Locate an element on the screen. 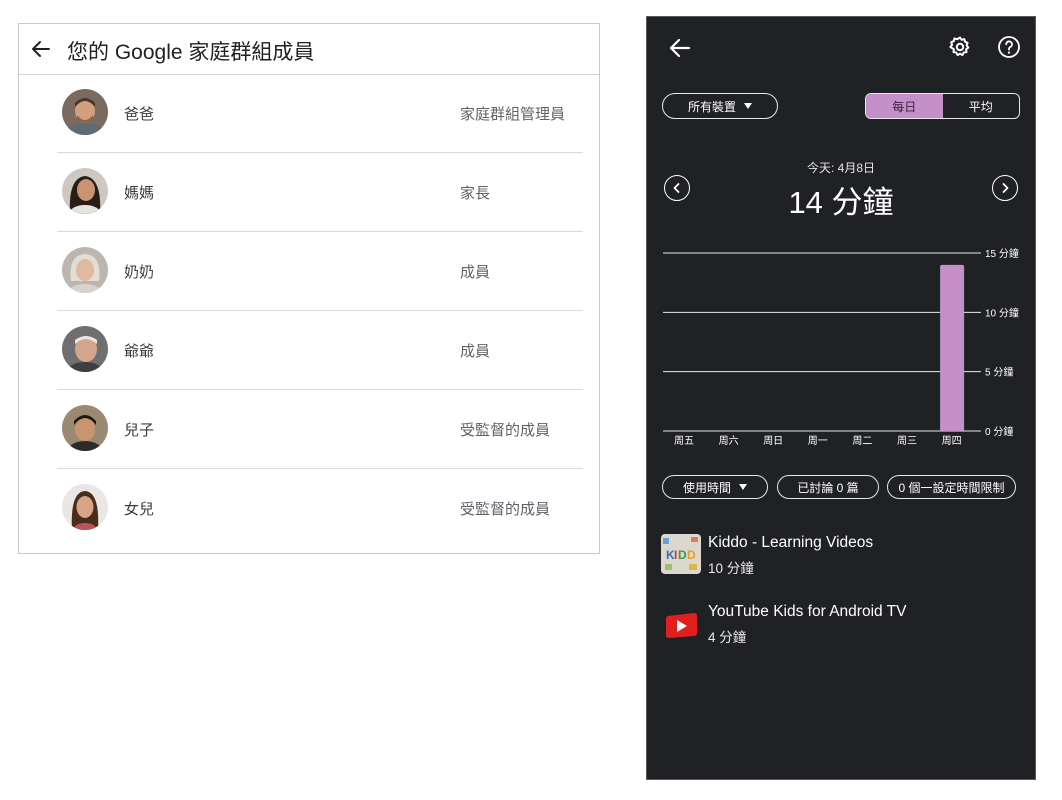  member-name: 爸爸 is located at coordinates (139, 114).